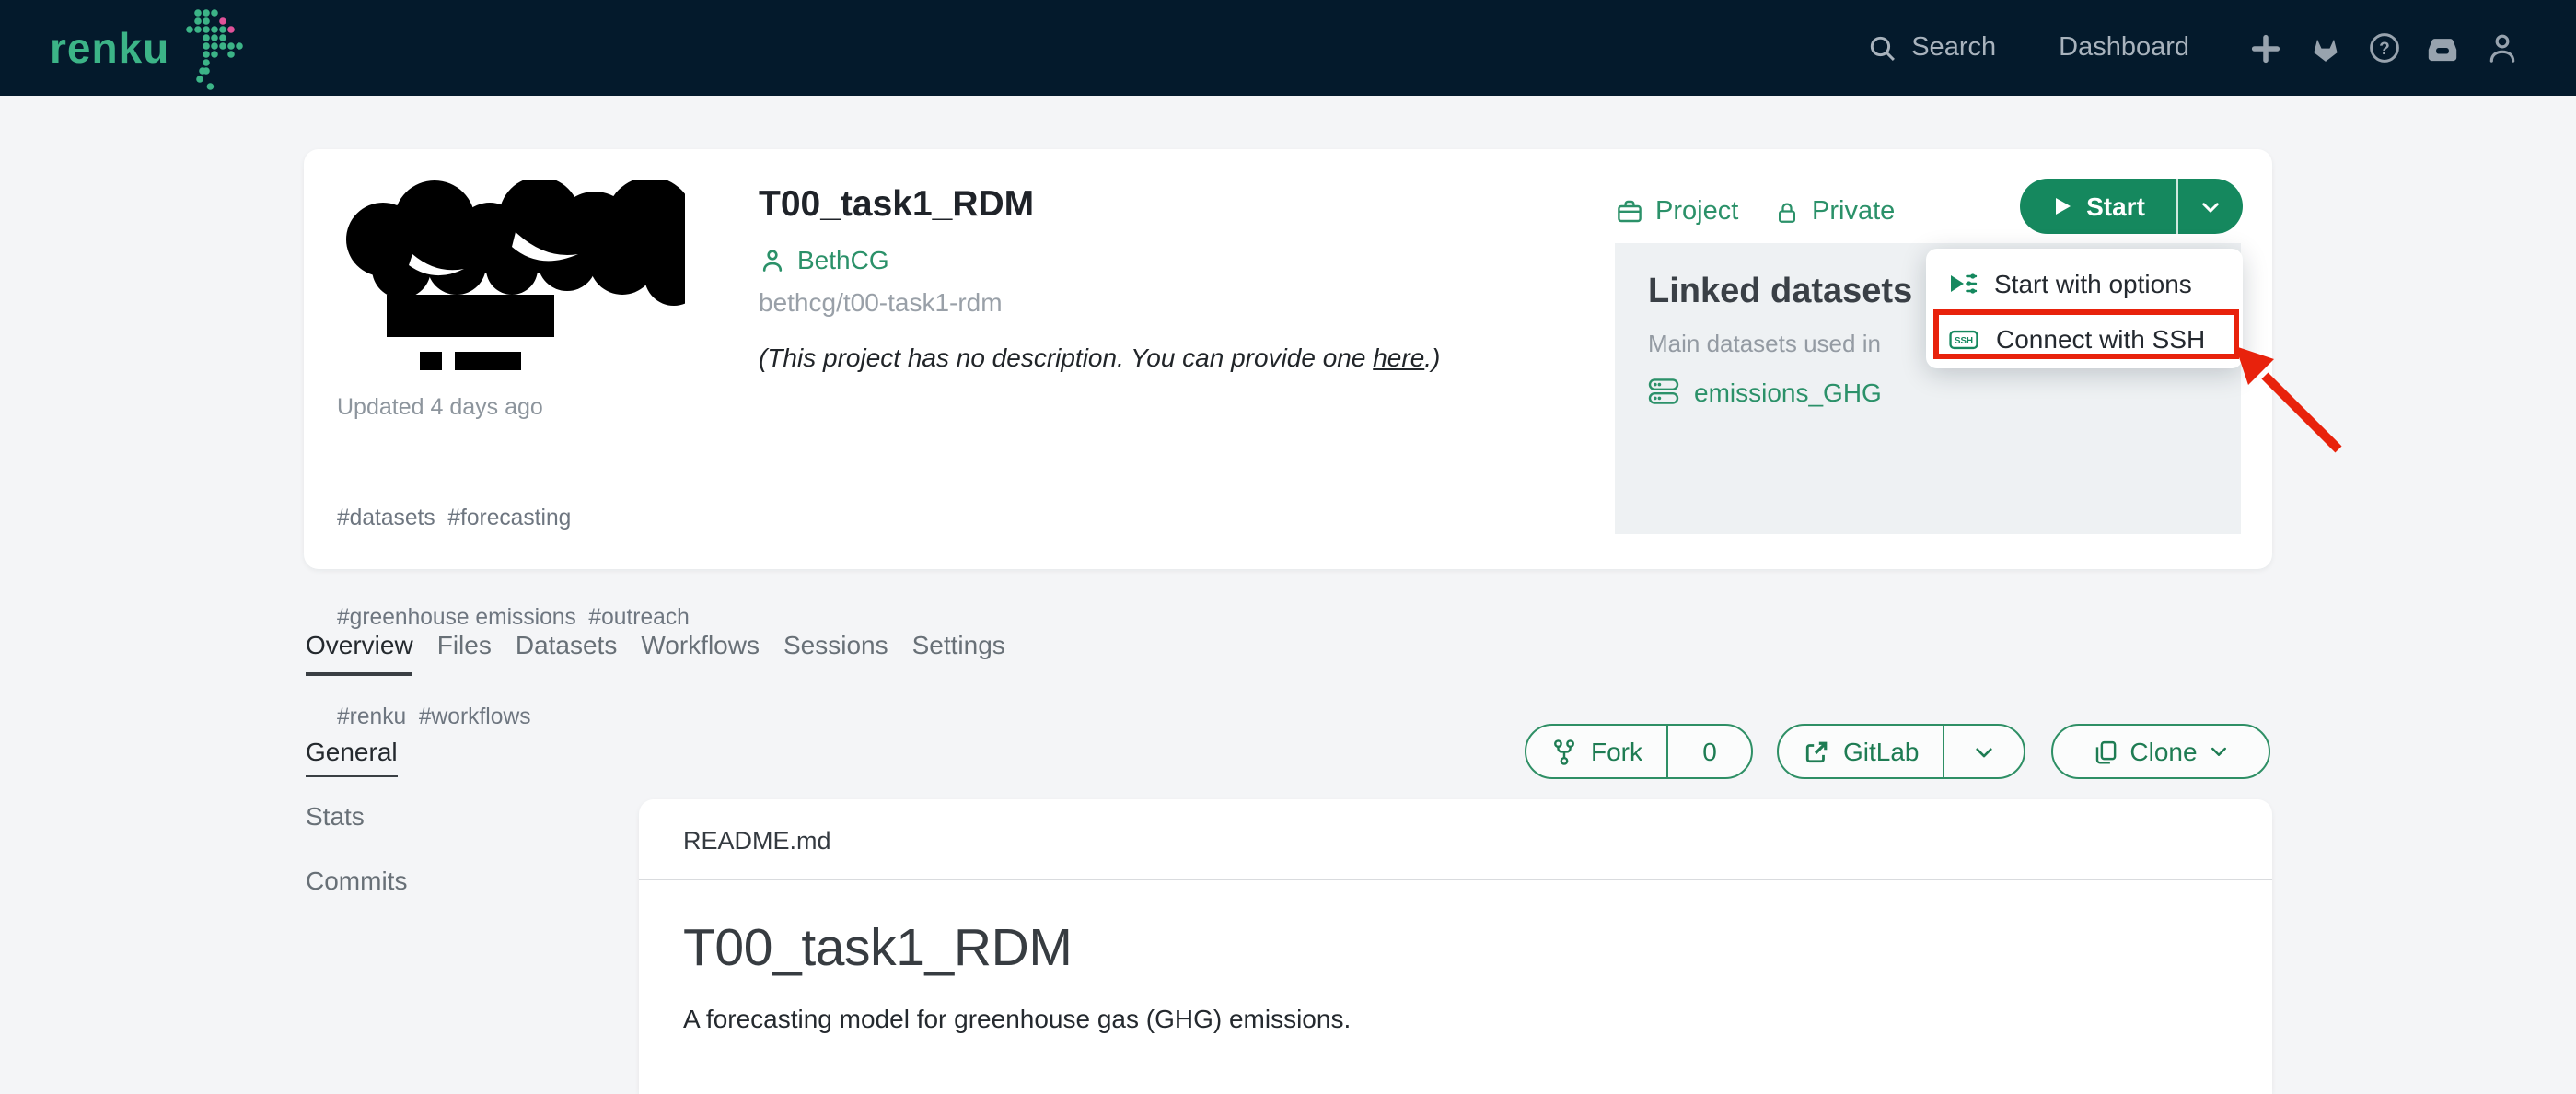 The height and width of the screenshot is (1094, 2576). Describe the element at coordinates (2193, 47) in the screenshot. I see `navbar-right: Search Dashboard ?` at that location.